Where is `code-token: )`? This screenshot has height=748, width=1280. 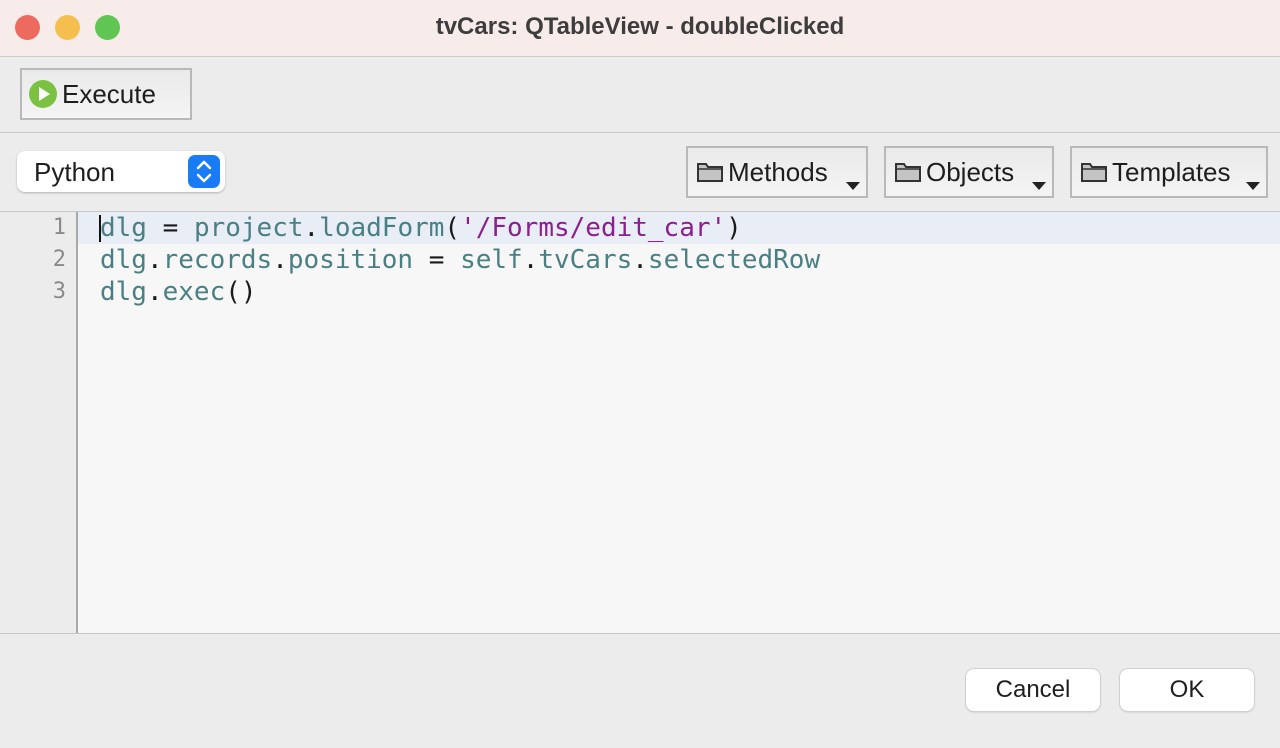 code-token: ) is located at coordinates (734, 228).